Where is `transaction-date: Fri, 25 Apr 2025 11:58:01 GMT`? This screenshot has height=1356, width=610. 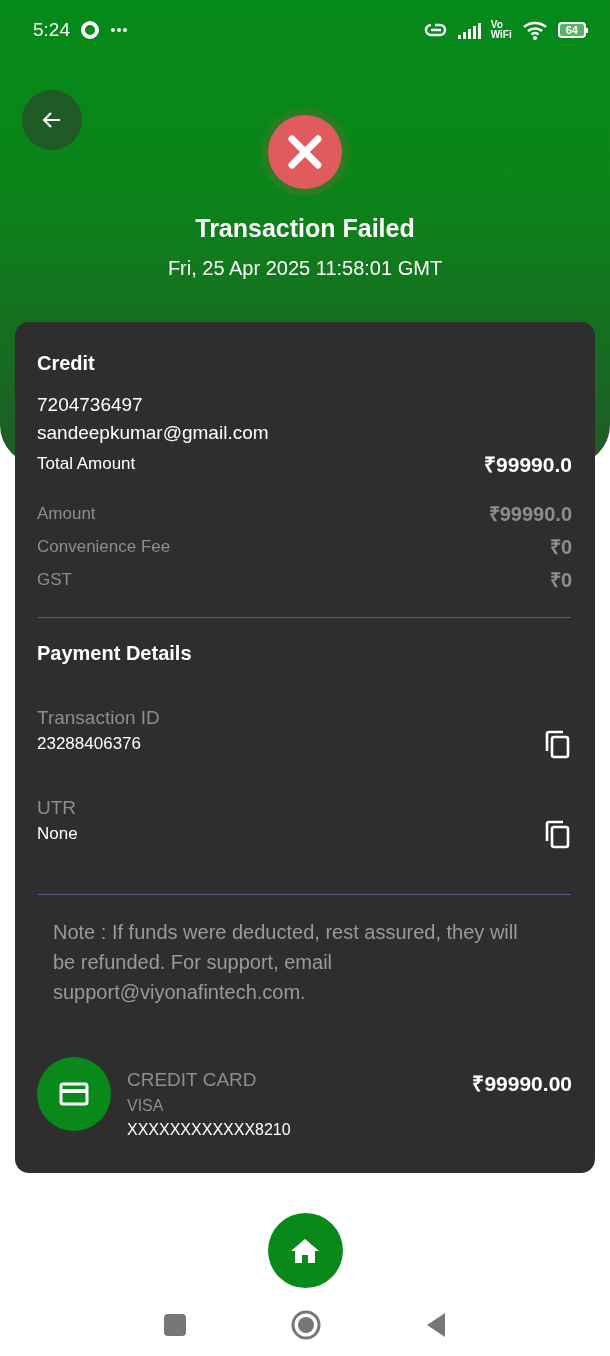
transaction-date: Fri, 25 Apr 2025 11:58:01 GMT is located at coordinates (305, 268).